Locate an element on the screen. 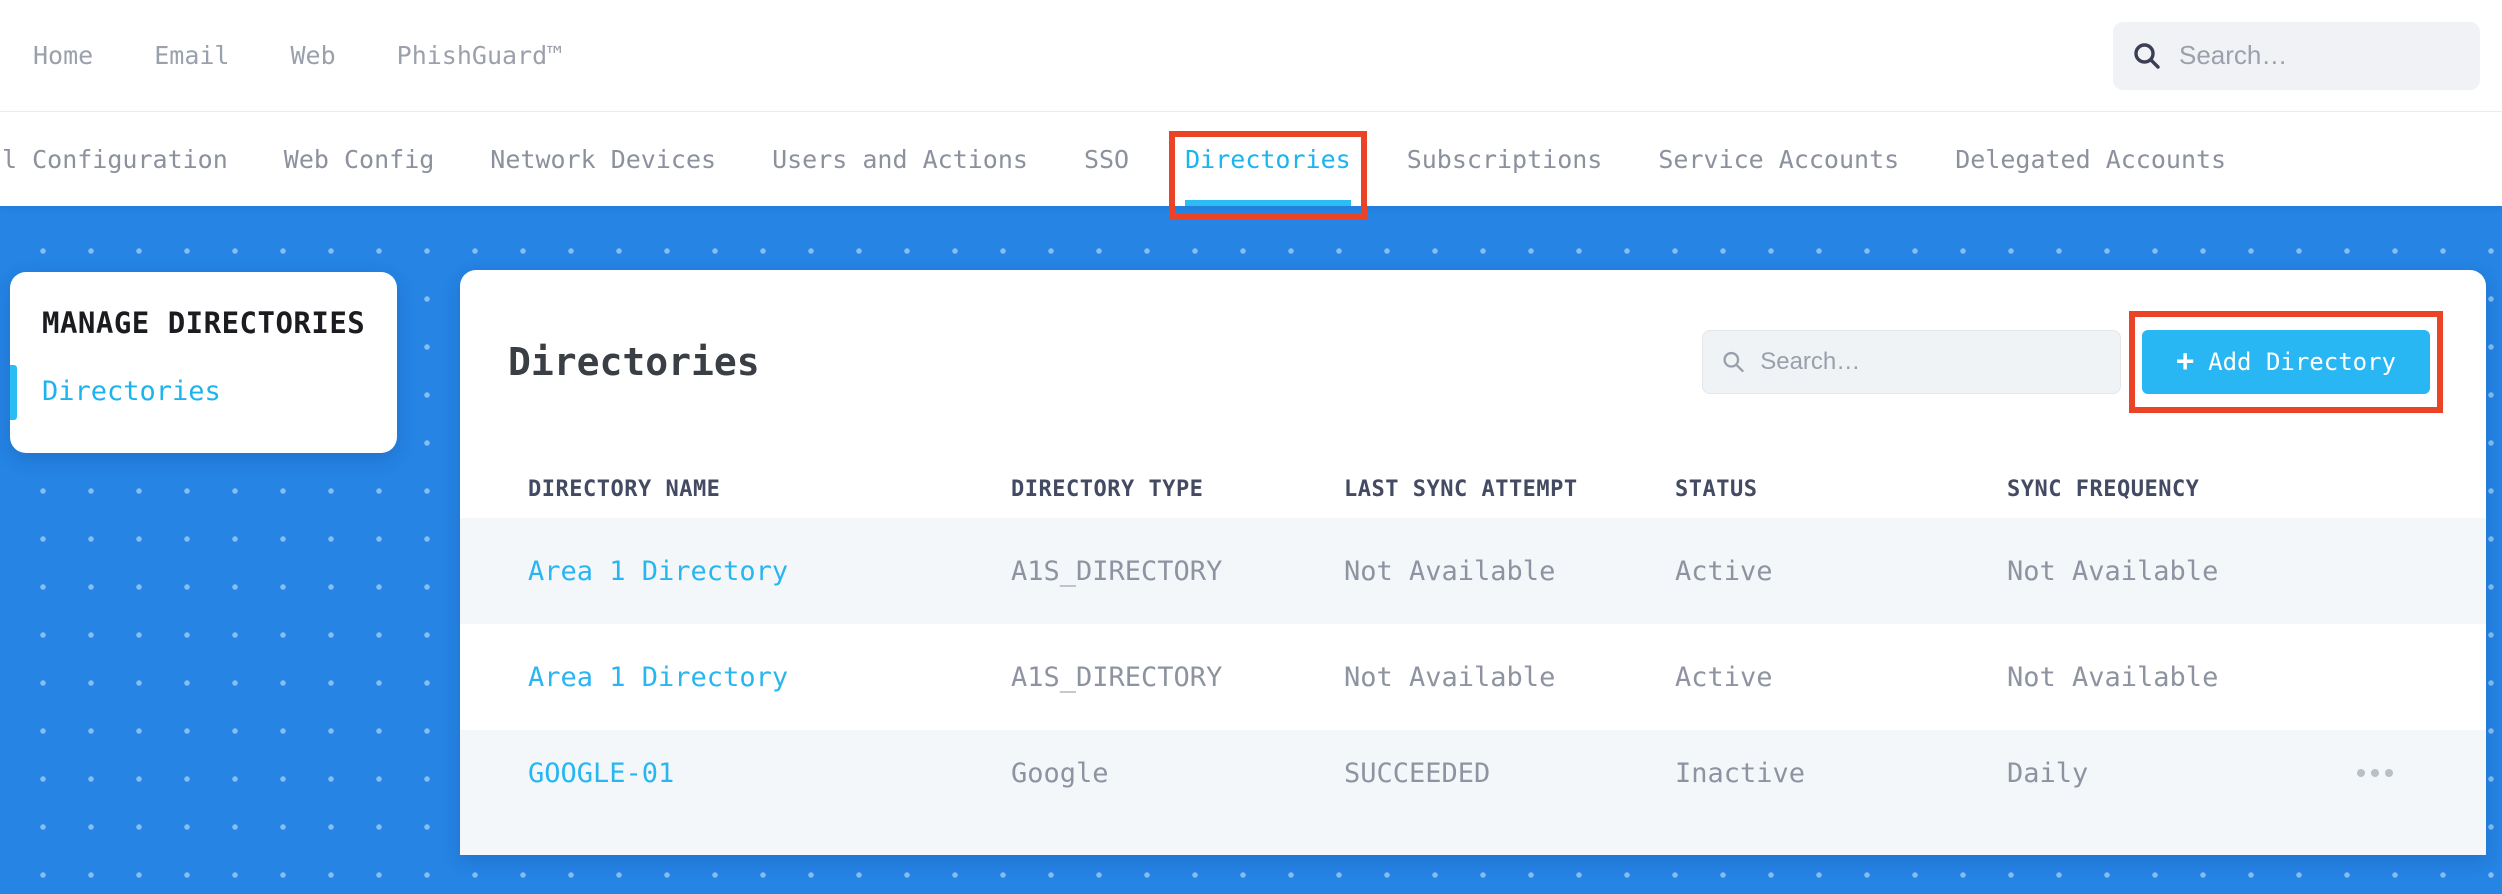 Image resolution: width=2502 pixels, height=894 pixels. top-bar: Home Email Web PhishGuard™ is located at coordinates (1251, 55).